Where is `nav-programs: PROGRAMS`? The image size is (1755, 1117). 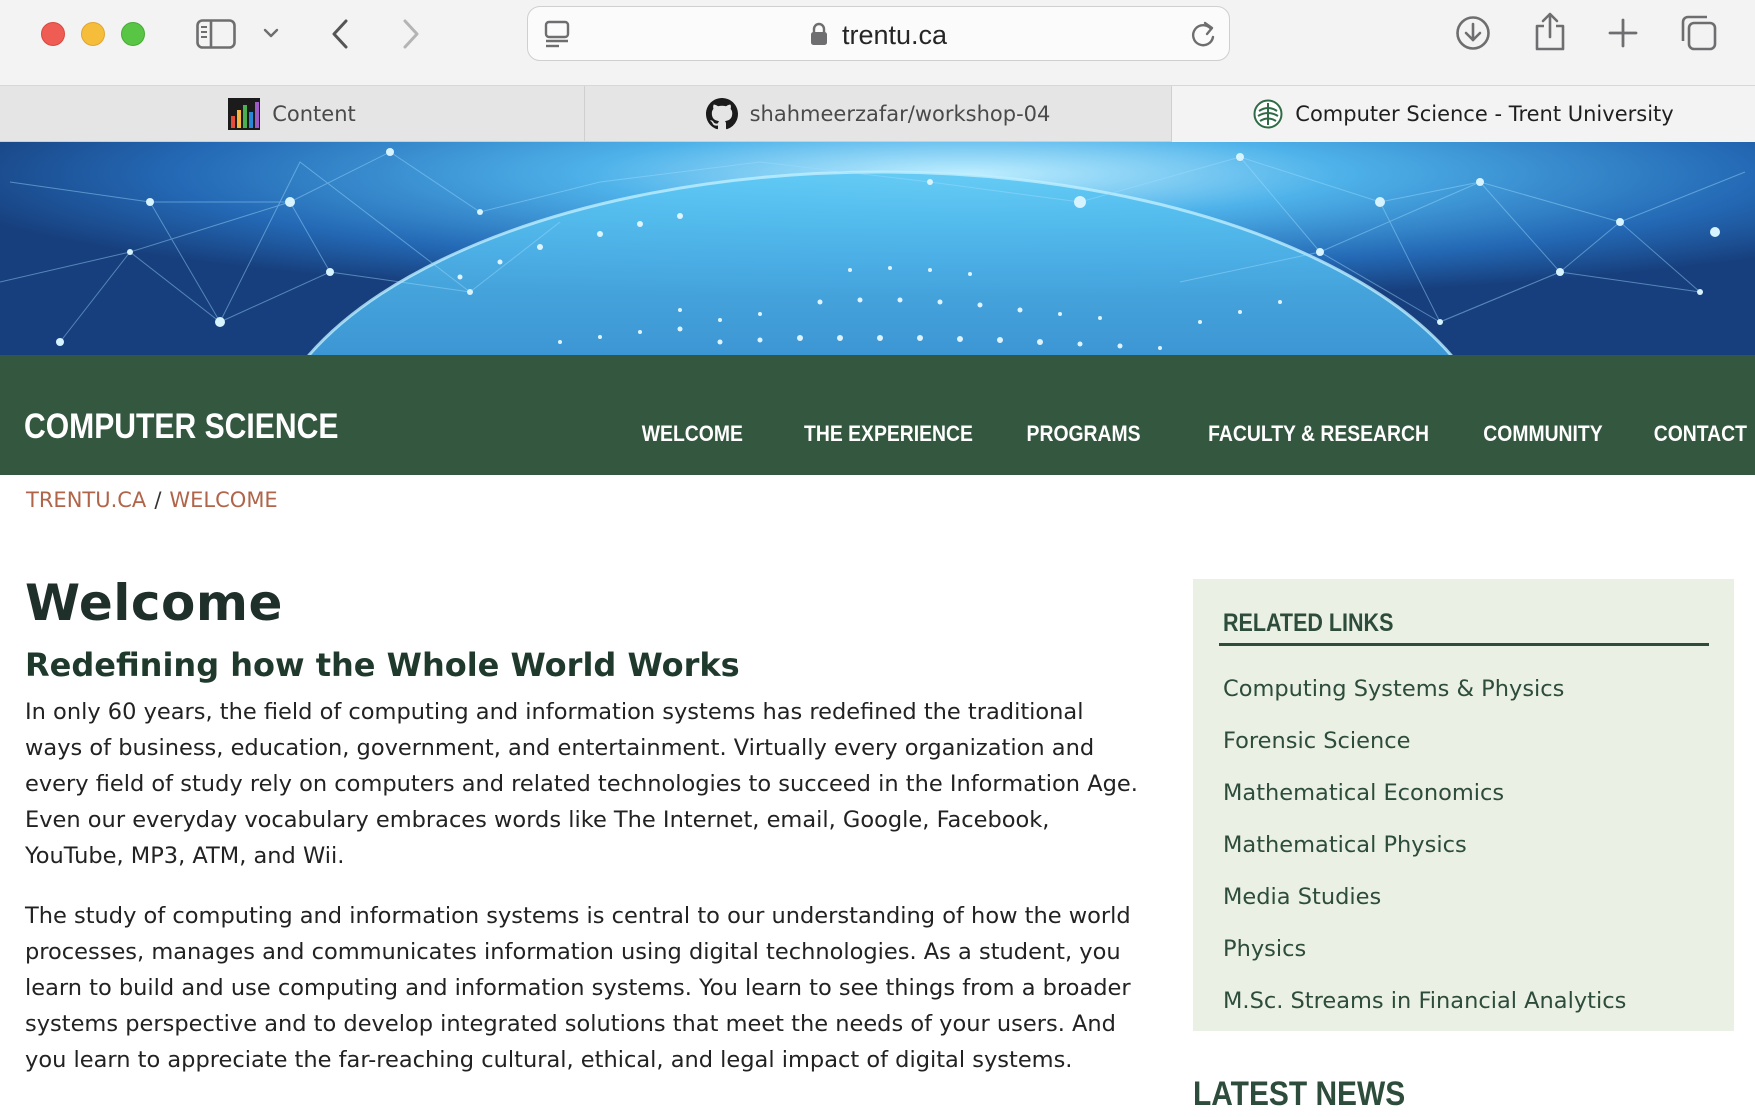
nav-programs: PROGRAMS is located at coordinates (1083, 434).